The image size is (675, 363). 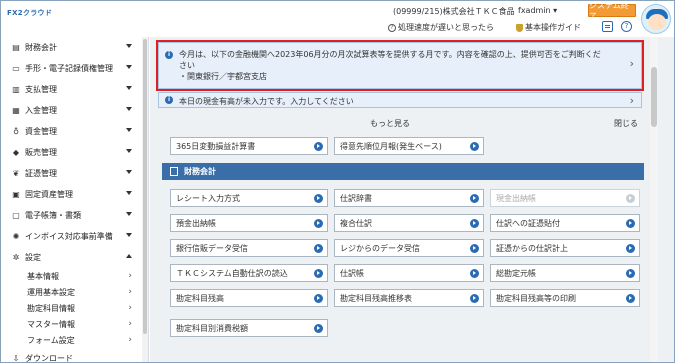 I want to click on sidebar-item-download: ⇩ ダウンロード, so click(x=74, y=355).